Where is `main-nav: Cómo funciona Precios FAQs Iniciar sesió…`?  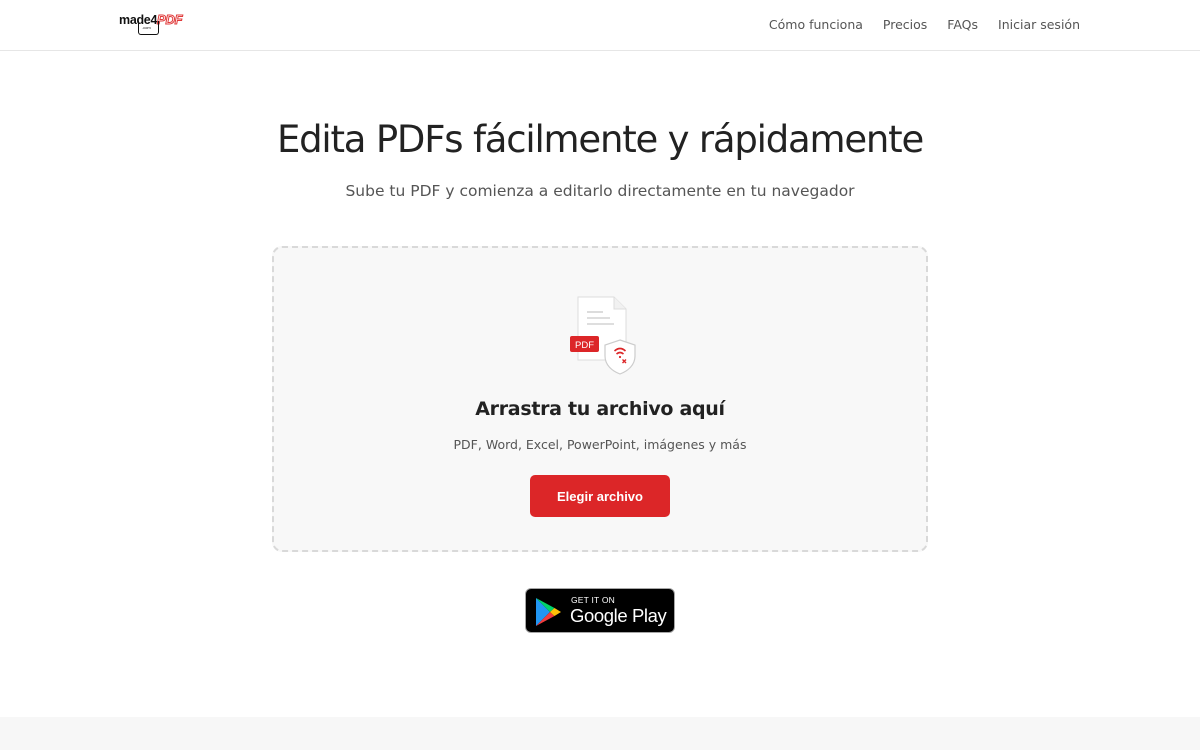 main-nav: Cómo funciona Precios FAQs Iniciar sesió… is located at coordinates (924, 24).